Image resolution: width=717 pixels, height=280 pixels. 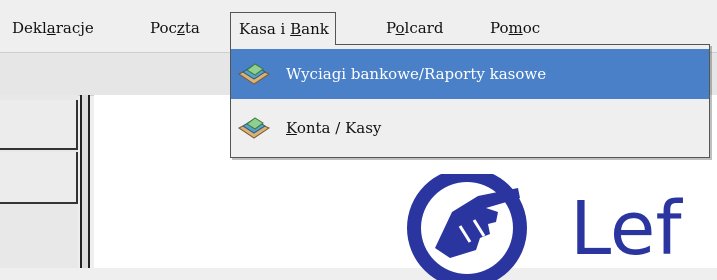 What do you see at coordinates (416, 74) in the screenshot?
I see `menu-item-label: Wyciagi bankowe/Raporty kasowe` at bounding box center [416, 74].